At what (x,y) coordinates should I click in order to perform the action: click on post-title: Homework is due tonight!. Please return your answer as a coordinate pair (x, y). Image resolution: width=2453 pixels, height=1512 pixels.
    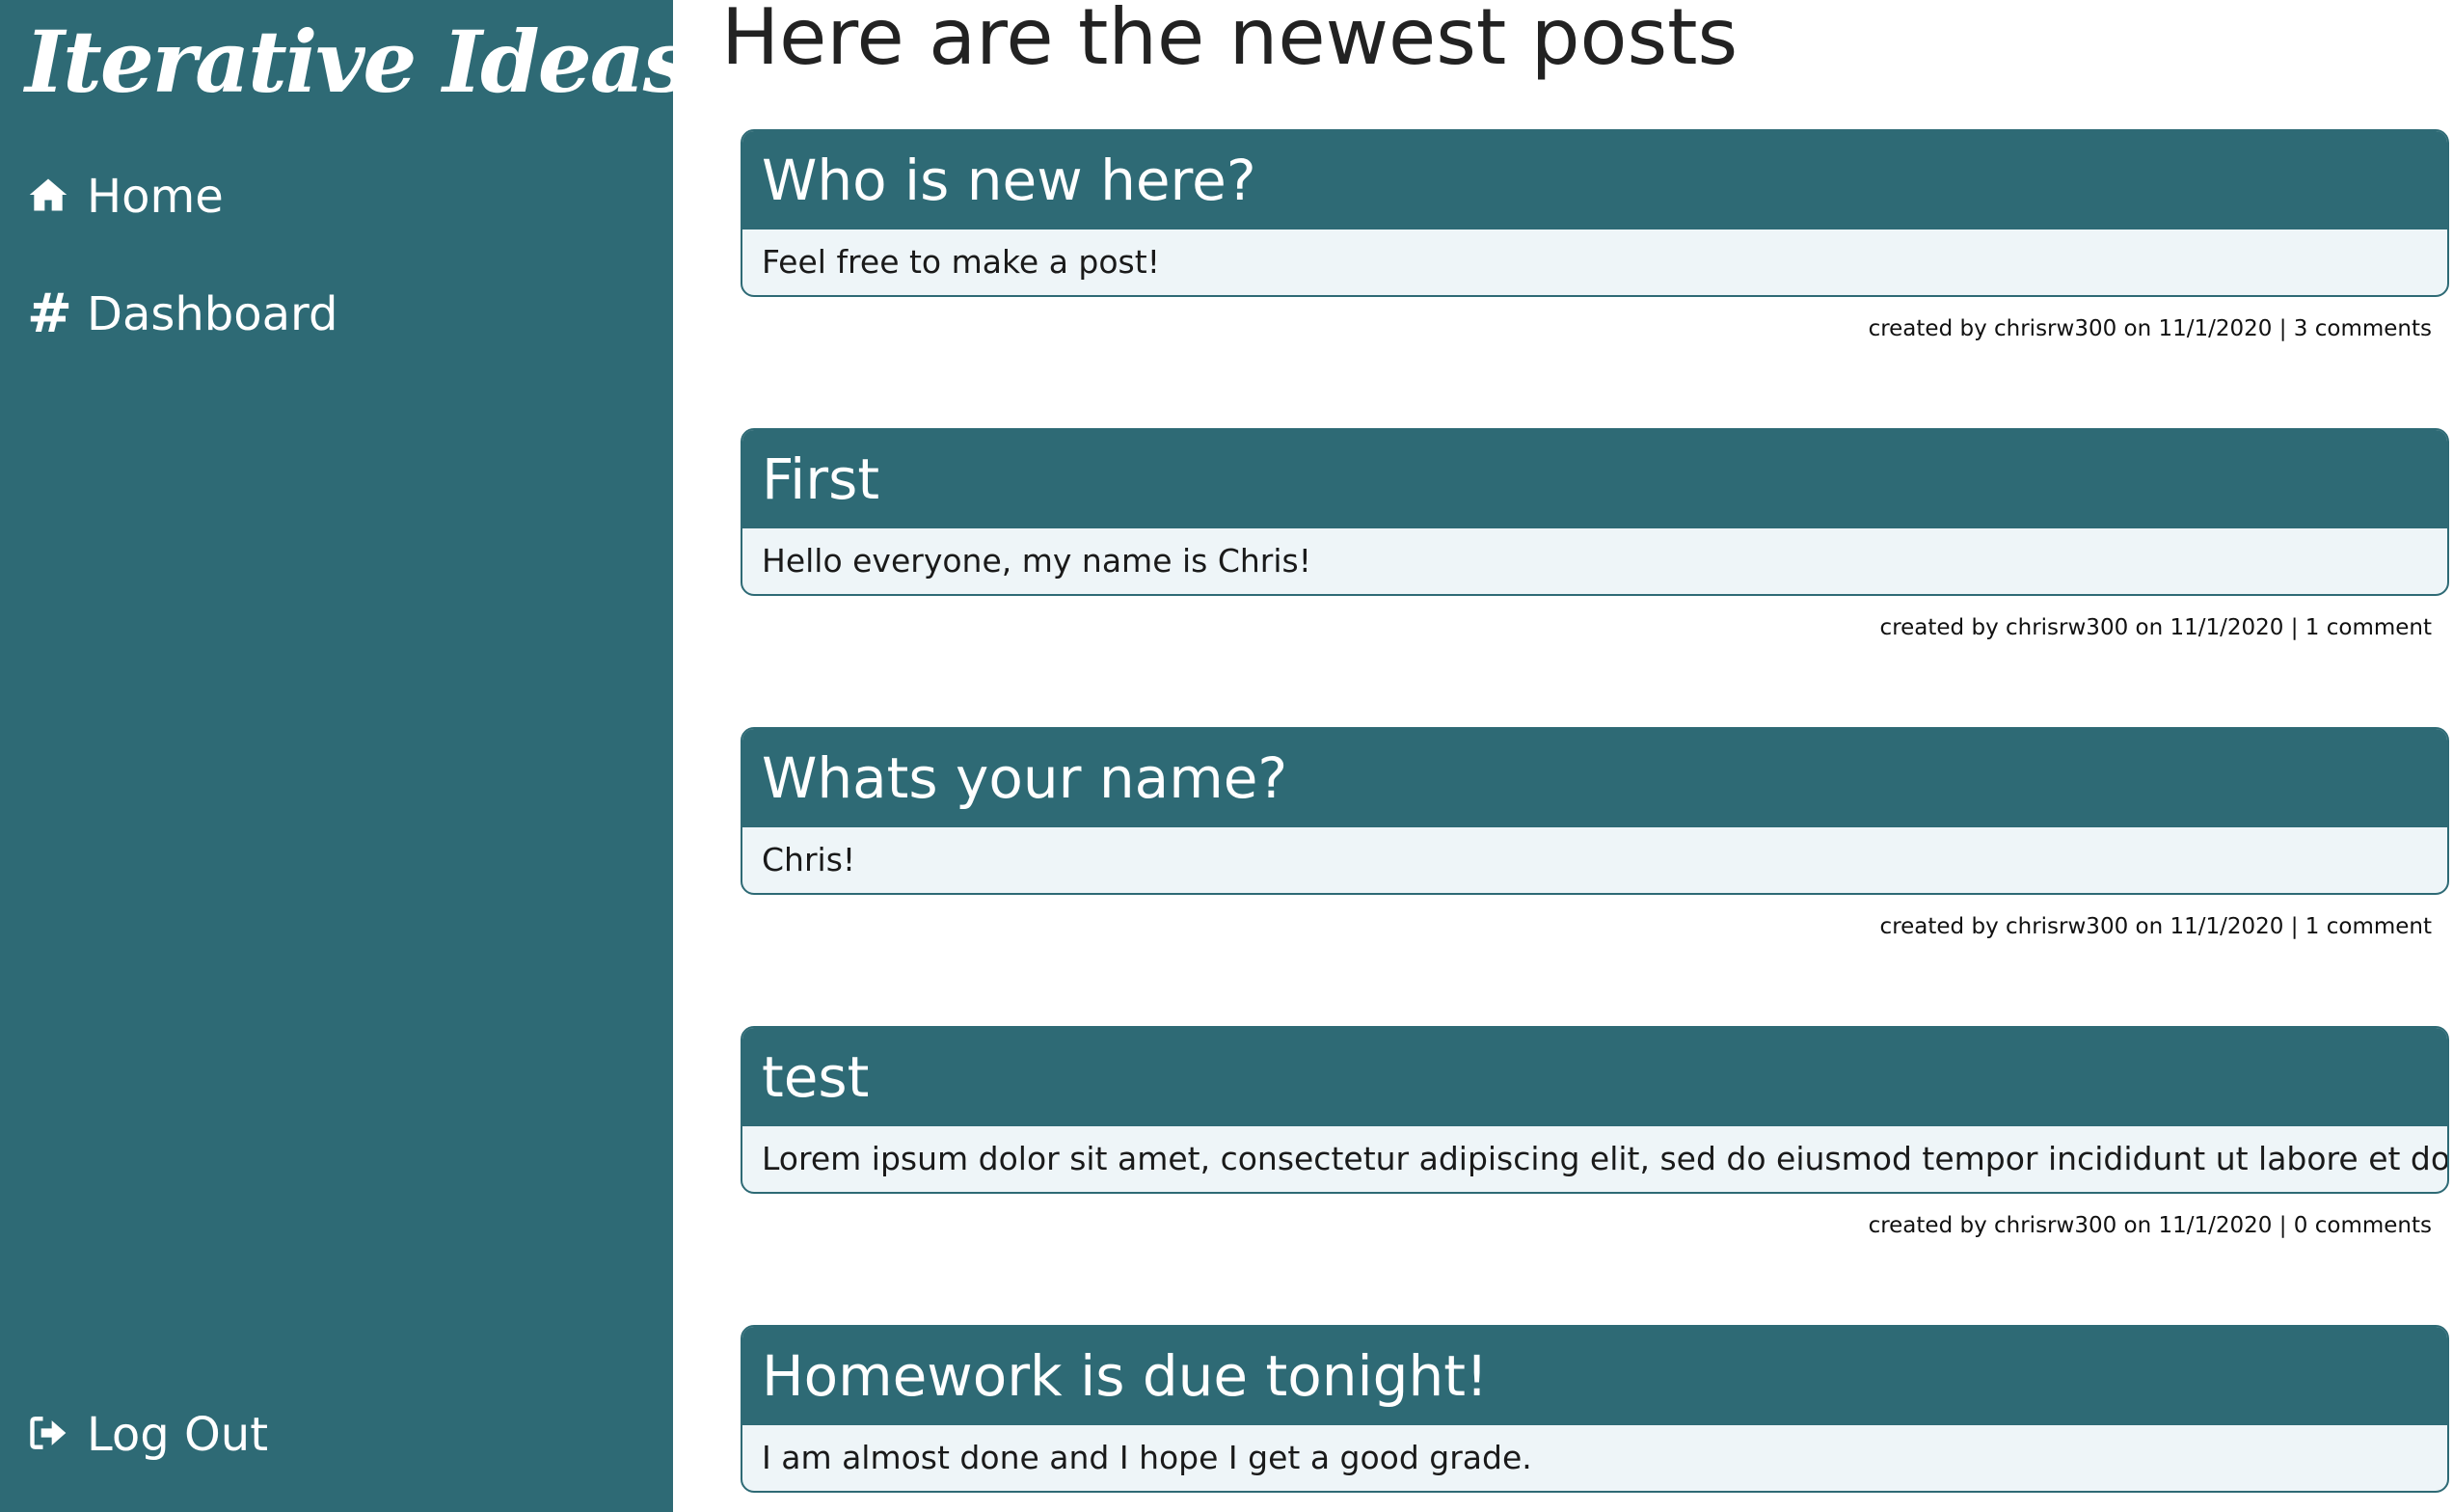
    Looking at the image, I should click on (1594, 1376).